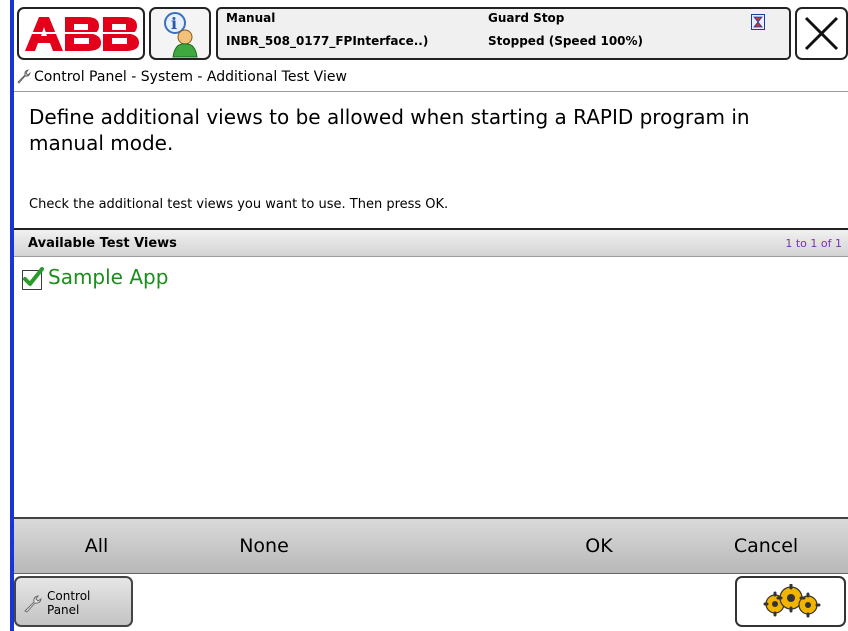 The image size is (848, 631). Describe the element at coordinates (327, 41) in the screenshot. I see `controller-name: INBR_508_0177_FPInterface..)` at that location.